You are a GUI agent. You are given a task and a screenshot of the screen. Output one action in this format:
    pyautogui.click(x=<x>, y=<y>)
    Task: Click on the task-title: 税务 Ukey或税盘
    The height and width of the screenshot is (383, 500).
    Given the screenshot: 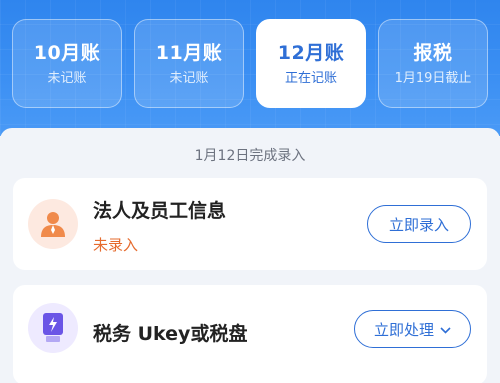 What is the action you would take?
    pyautogui.click(x=170, y=334)
    